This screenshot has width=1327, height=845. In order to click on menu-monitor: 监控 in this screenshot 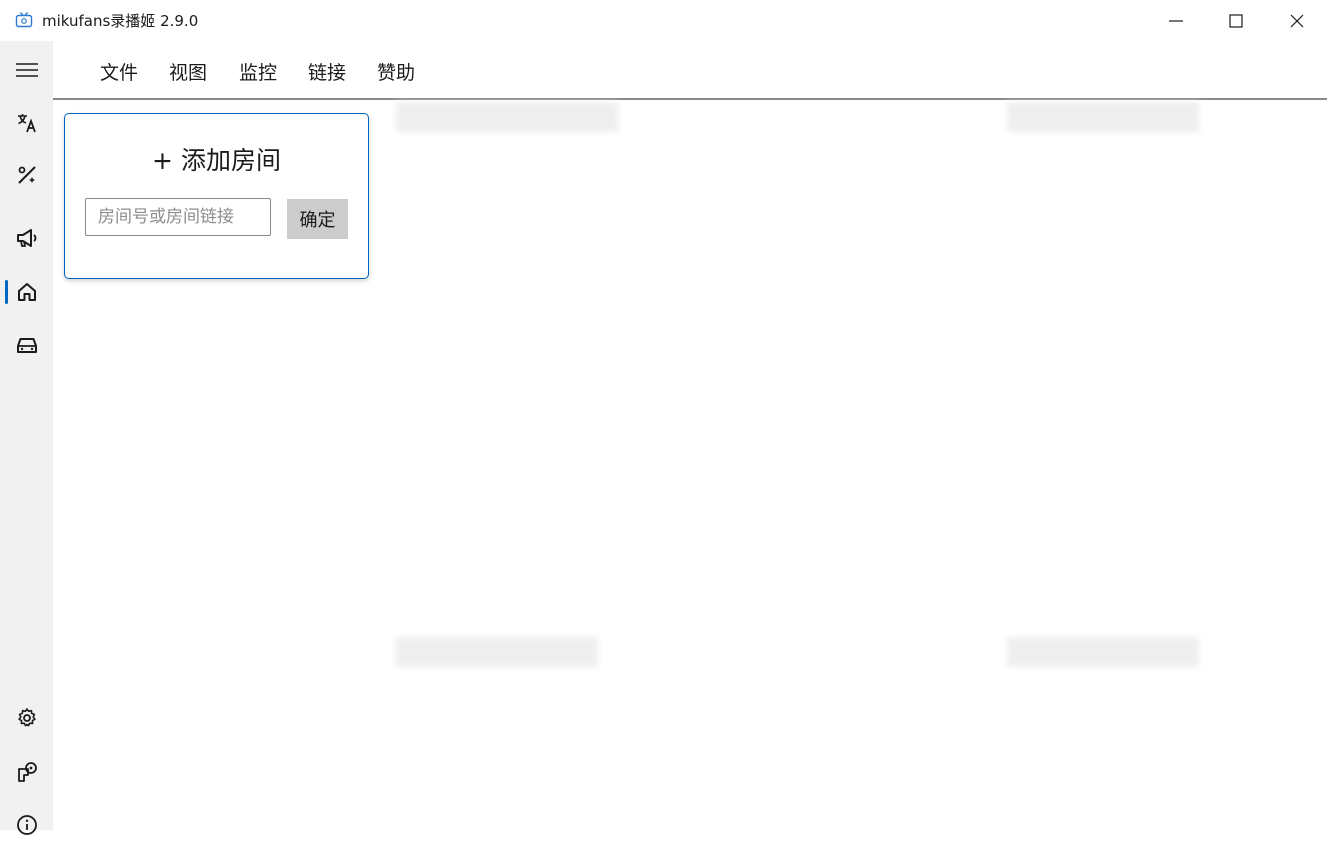, I will do `click(258, 71)`.